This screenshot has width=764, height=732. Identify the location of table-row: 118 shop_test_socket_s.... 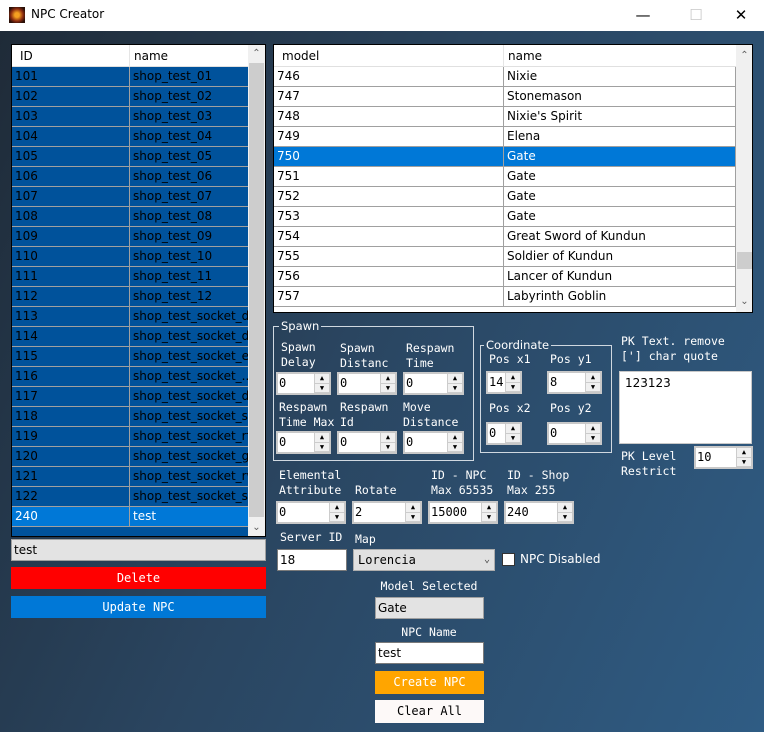
(130, 417).